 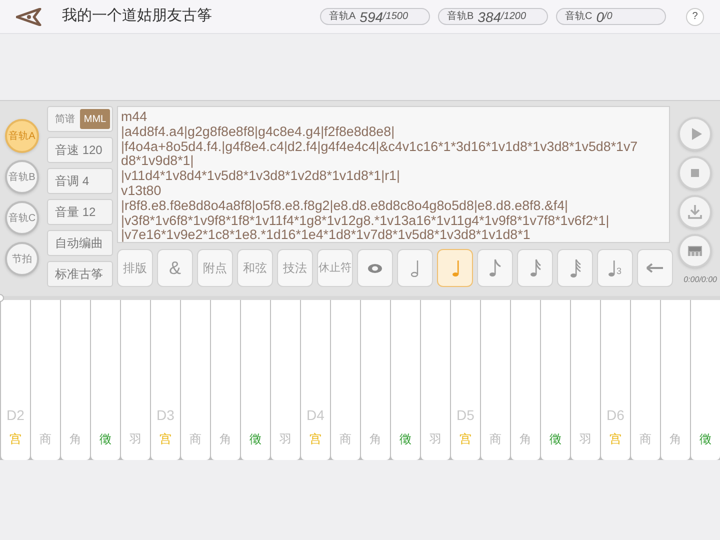 I want to click on setting-button: 音速 120, so click(x=80, y=150).